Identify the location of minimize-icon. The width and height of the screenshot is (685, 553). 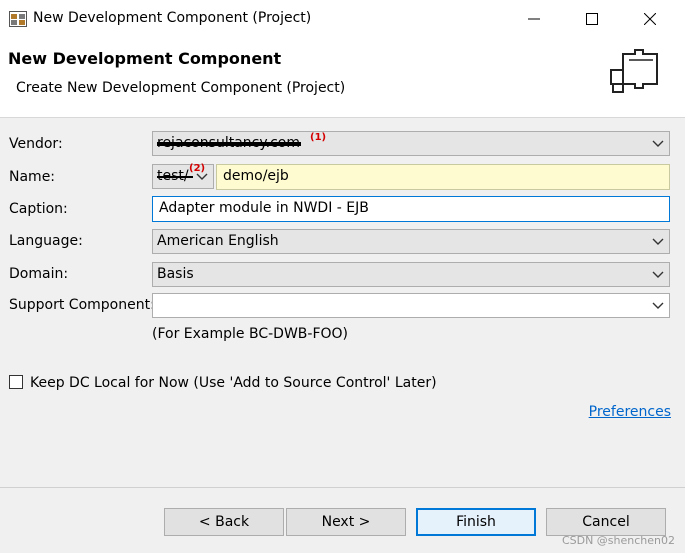
(534, 19).